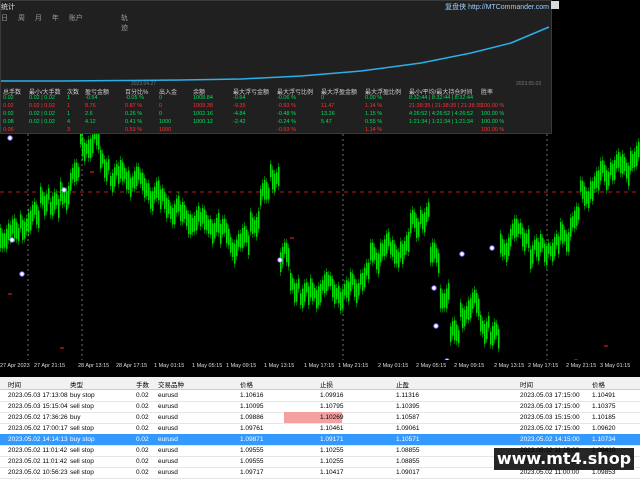 Image resolution: width=640 pixels, height=480 pixels. I want to click on stats-cell: 8.76, so click(90, 106).